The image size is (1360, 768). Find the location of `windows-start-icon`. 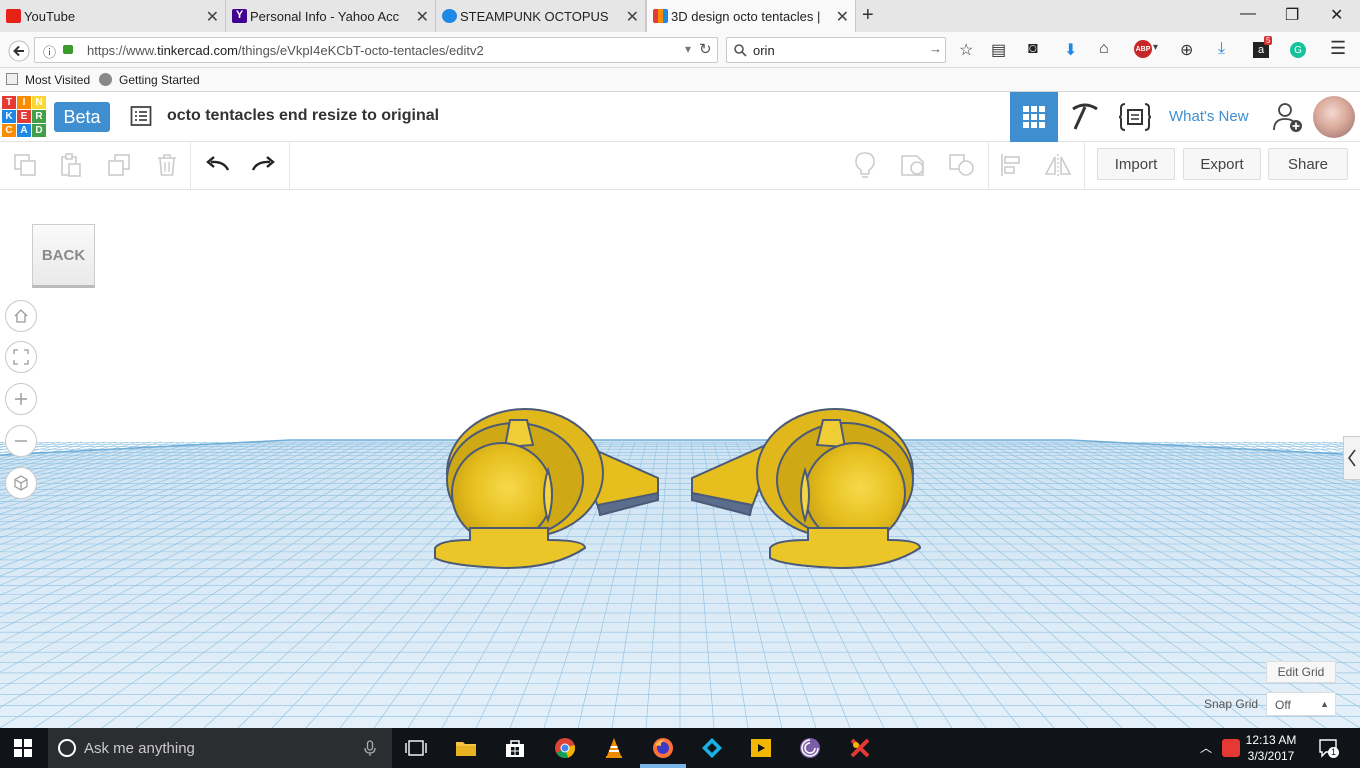

windows-start-icon is located at coordinates (23, 748).